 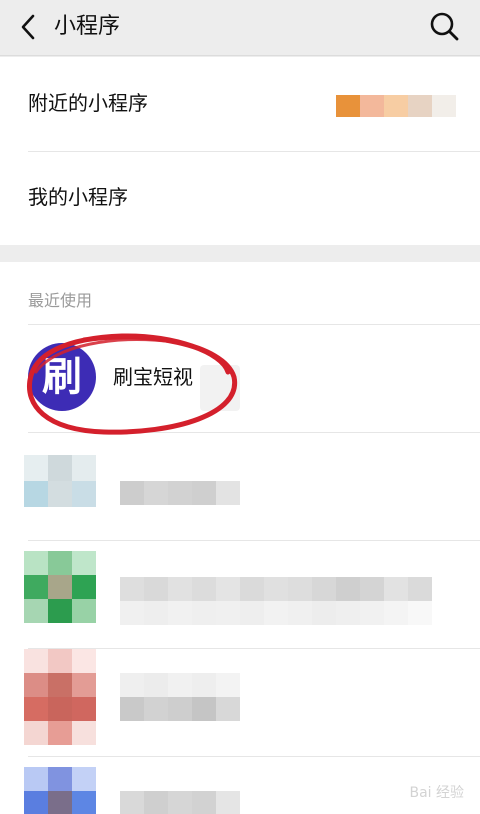 What do you see at coordinates (444, 26) in the screenshot?
I see `search-icon` at bounding box center [444, 26].